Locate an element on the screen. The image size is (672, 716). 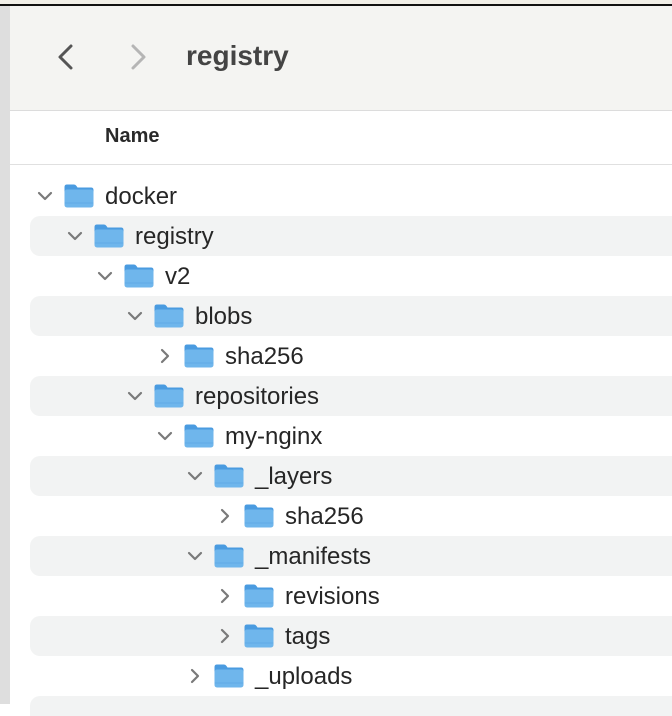
tree-row: tags is located at coordinates (341, 636).